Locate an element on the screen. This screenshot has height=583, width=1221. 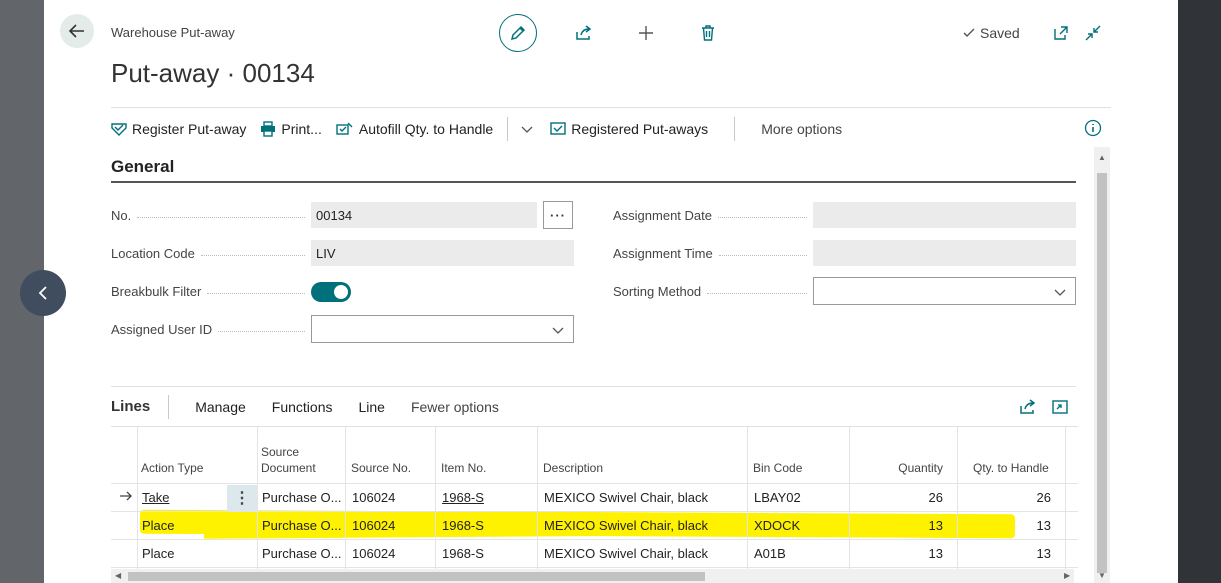
expand-icon is located at coordinates (1060, 407).